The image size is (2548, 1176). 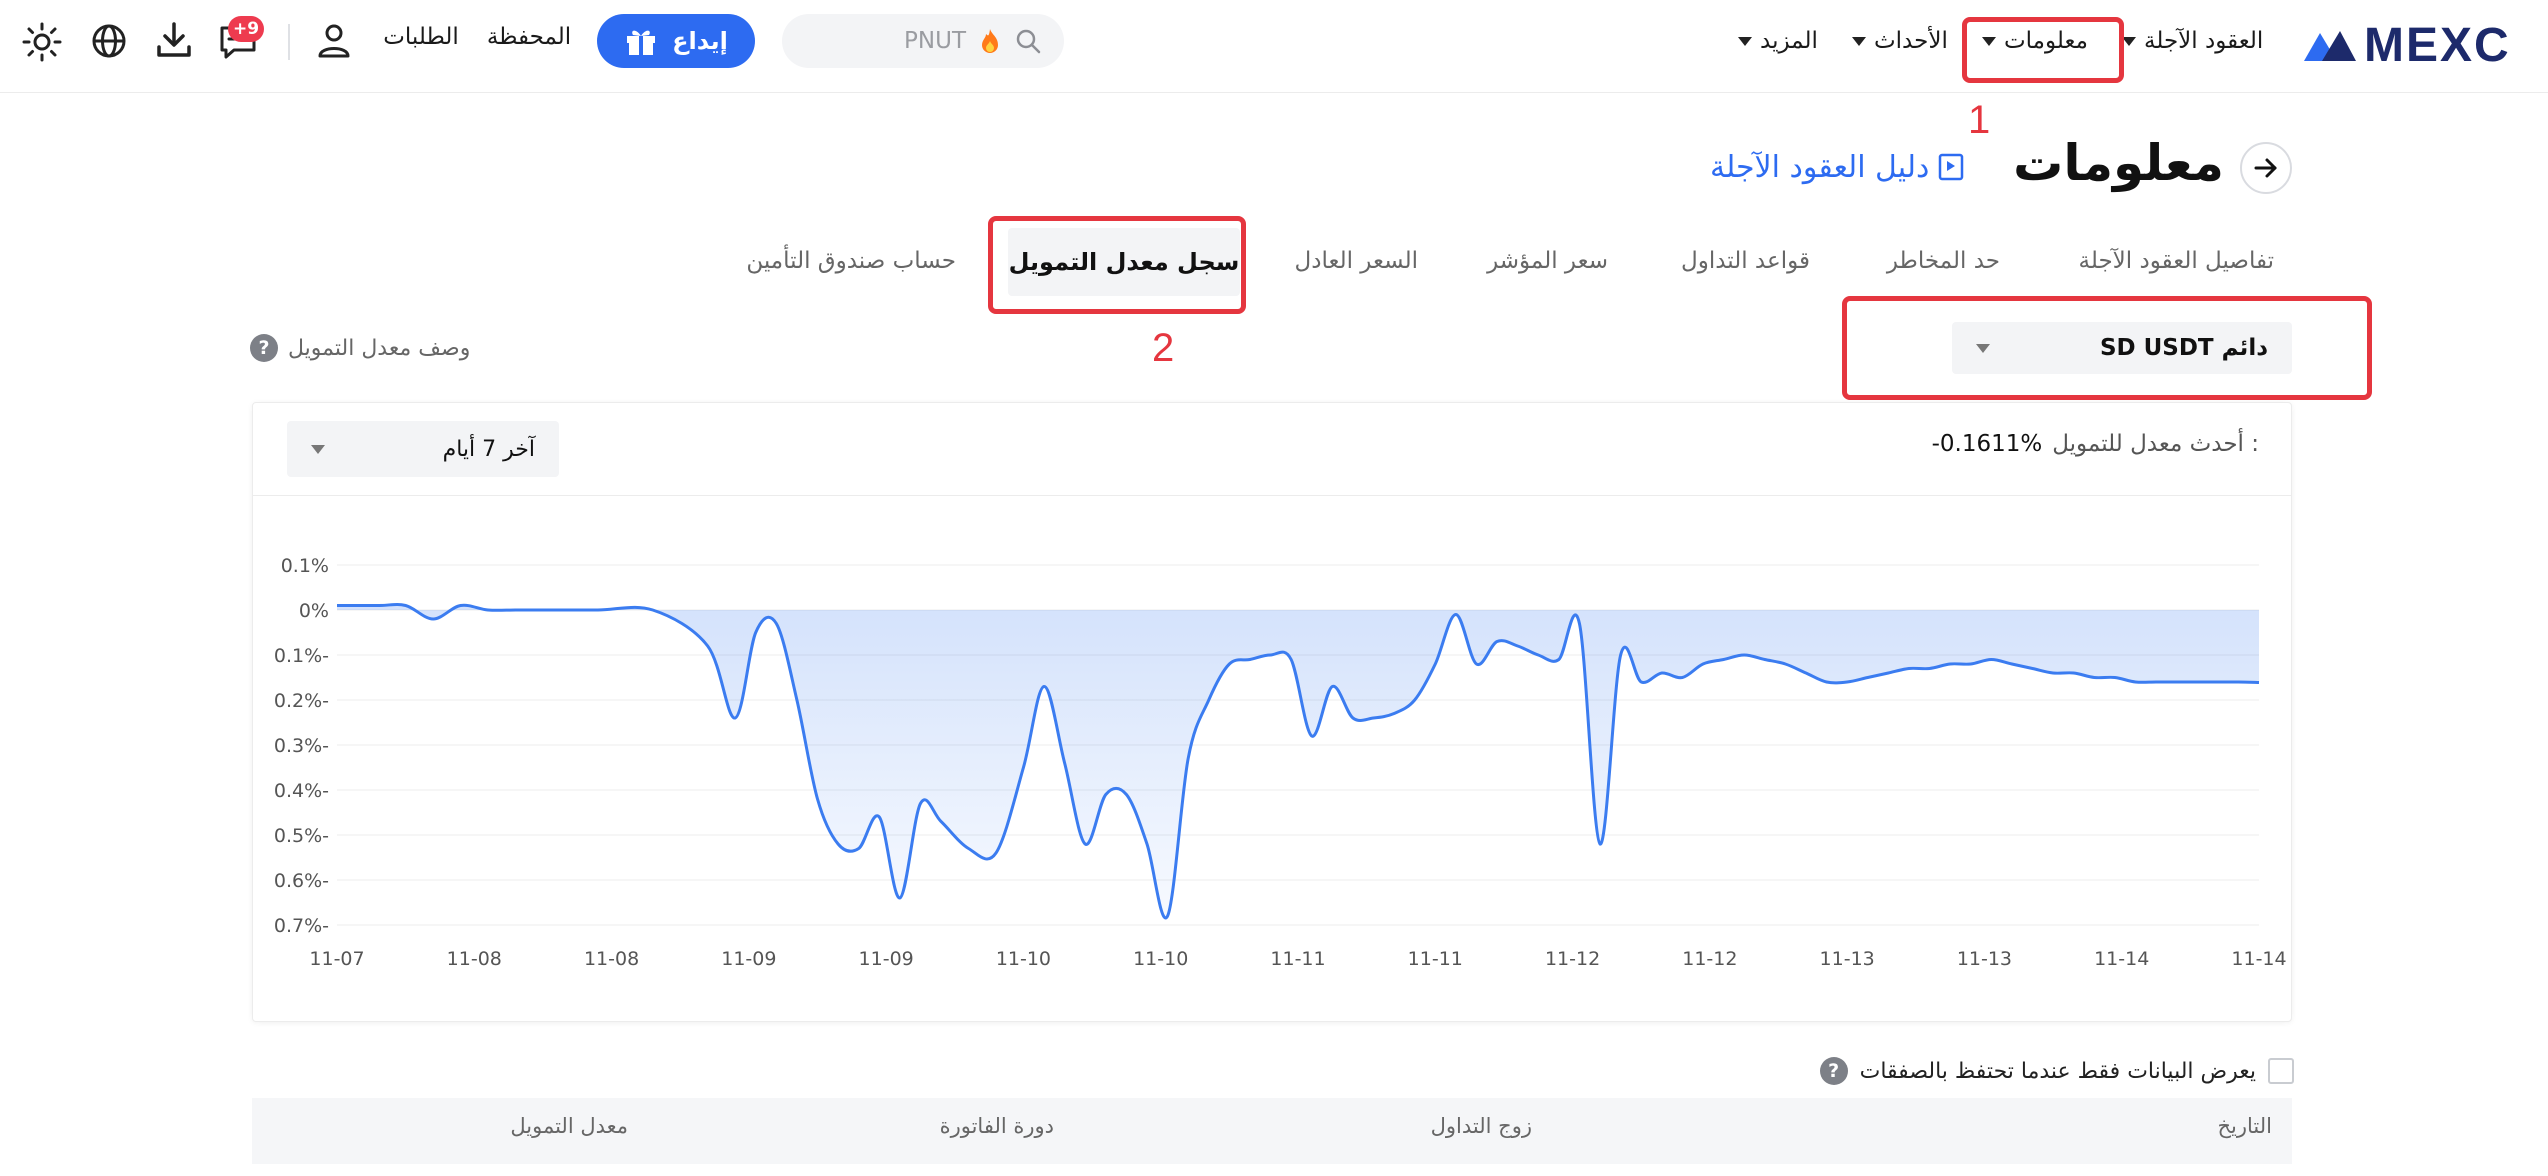 I want to click on funding-desc-label: وصف معدل التمويل, so click(x=379, y=348).